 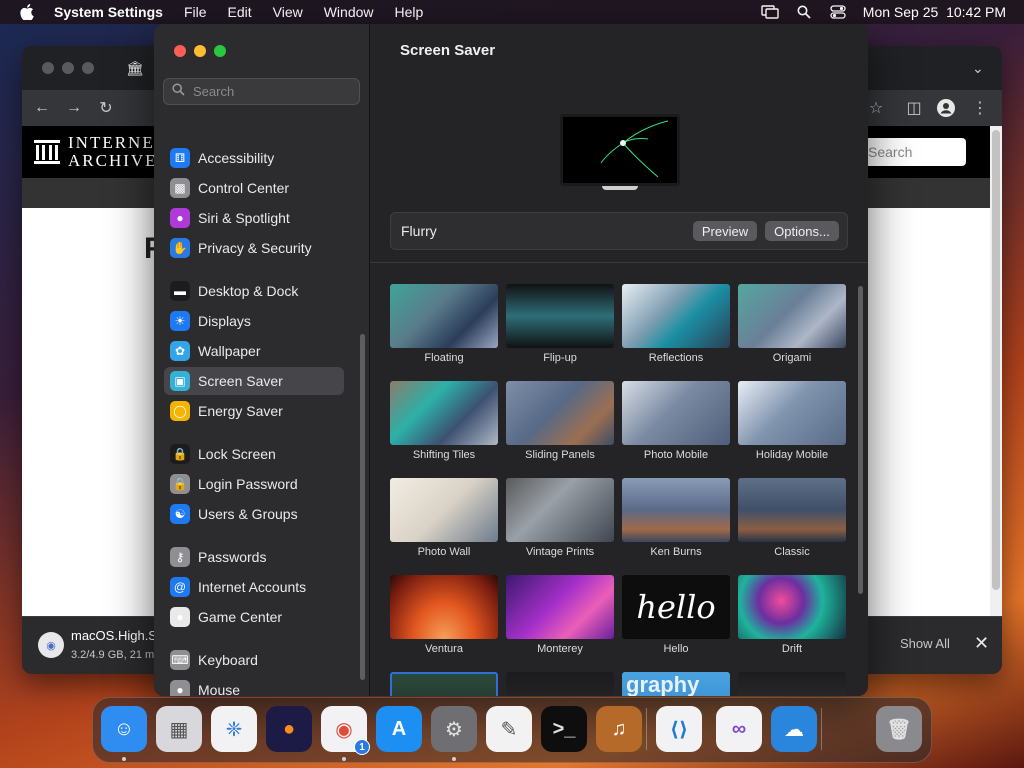 I want to click on settings-search-field, so click(x=261, y=91).